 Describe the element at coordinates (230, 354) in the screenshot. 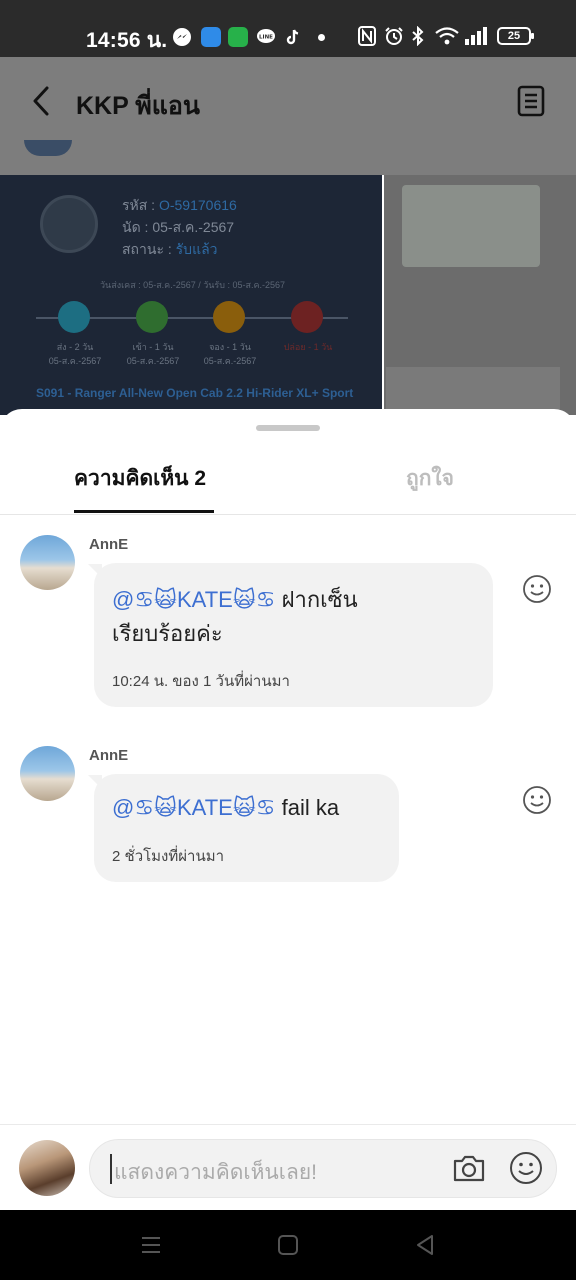

I see `step-book-label: จอง - 1 วัน 05-ส.ค.-2567` at that location.